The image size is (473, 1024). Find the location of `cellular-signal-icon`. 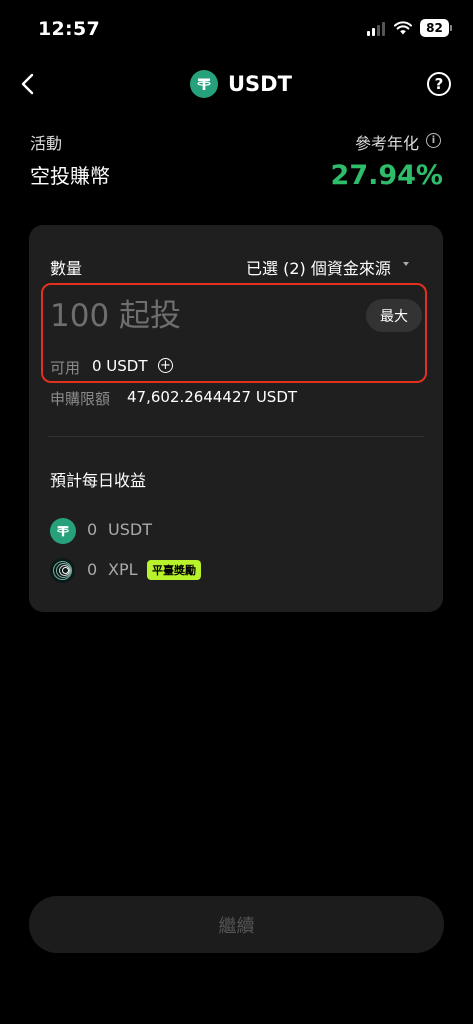

cellular-signal-icon is located at coordinates (376, 29).